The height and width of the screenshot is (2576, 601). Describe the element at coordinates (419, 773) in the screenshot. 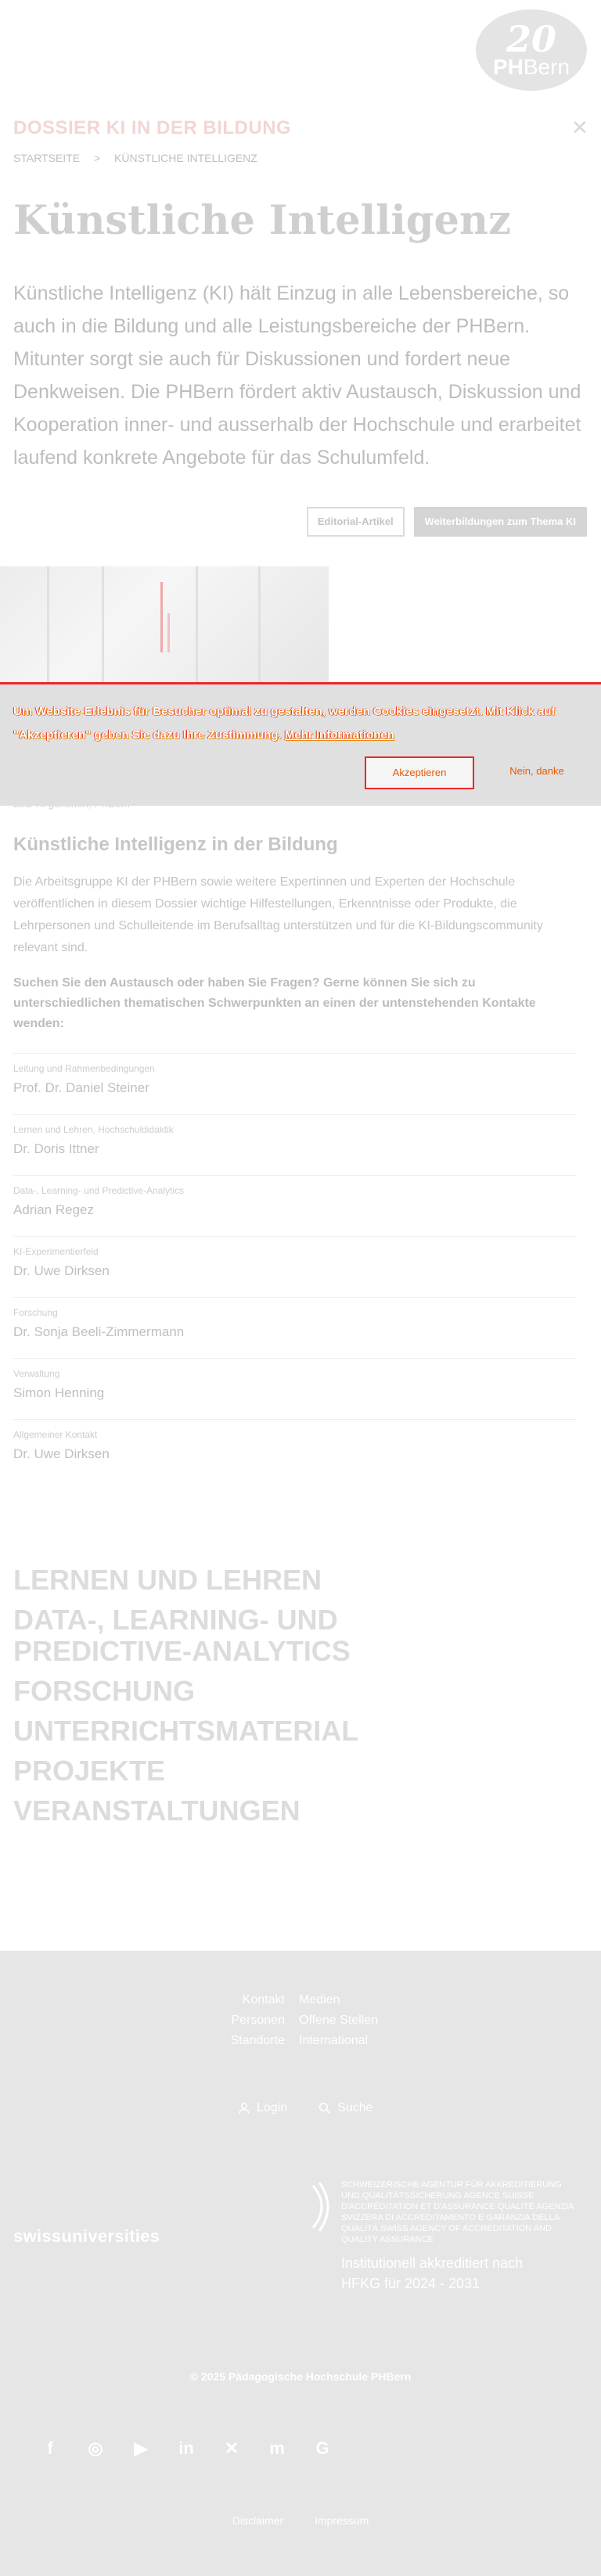

I see `cookie-accept-button: Akzeptieren` at that location.